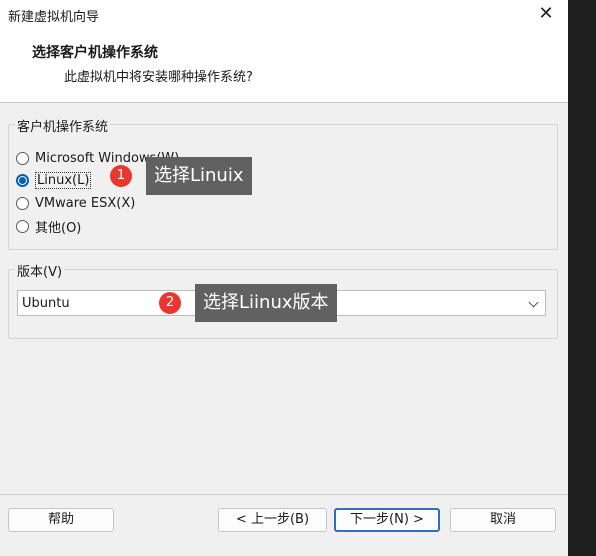 This screenshot has width=596, height=556. What do you see at coordinates (63, 180) in the screenshot?
I see `radio-linux-label: Linux(L)` at bounding box center [63, 180].